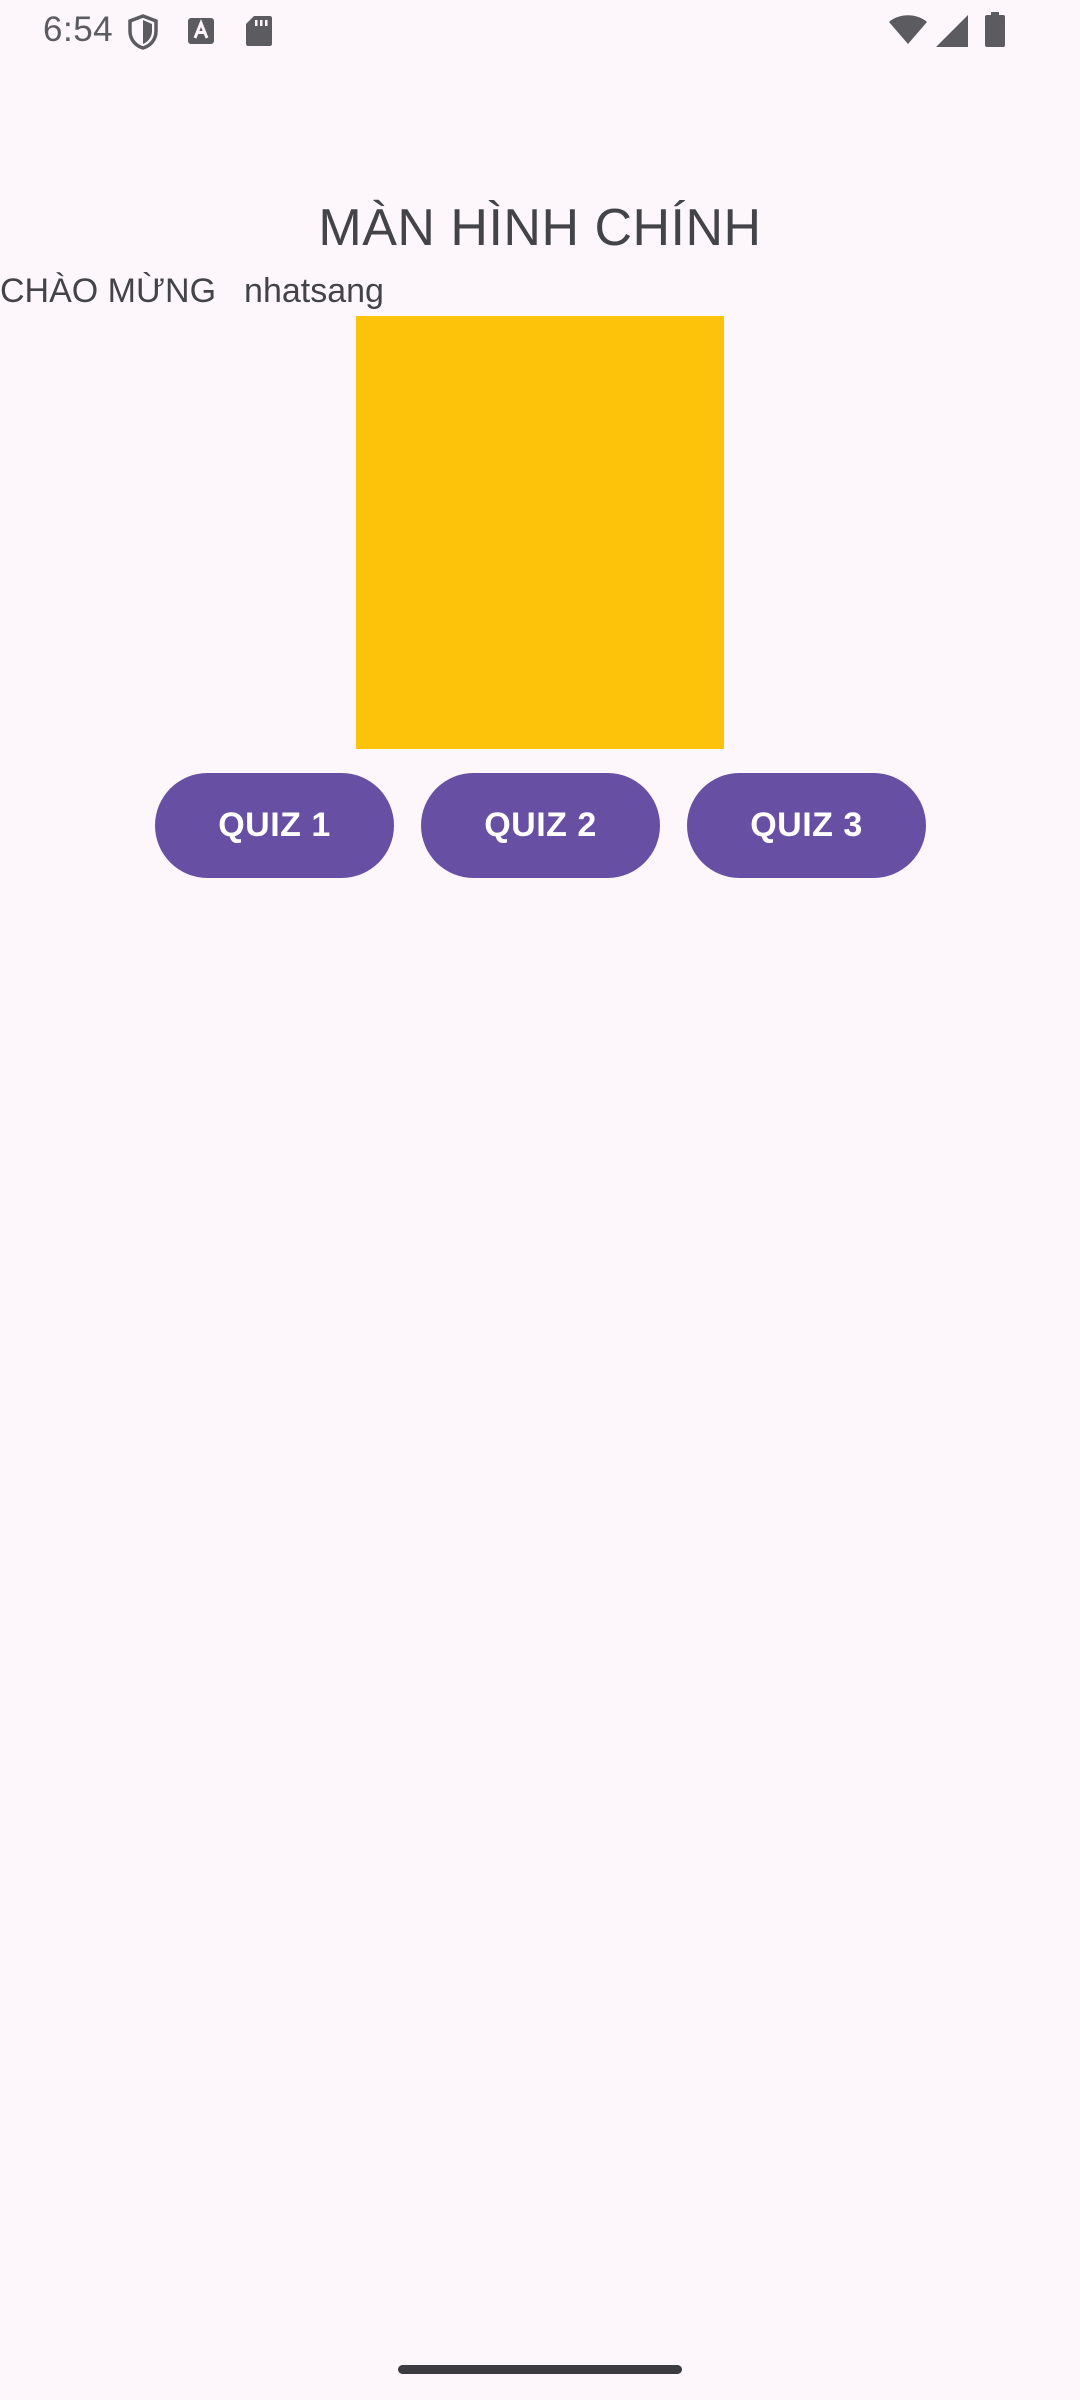  Describe the element at coordinates (143, 34) in the screenshot. I see `shield-icon` at that location.